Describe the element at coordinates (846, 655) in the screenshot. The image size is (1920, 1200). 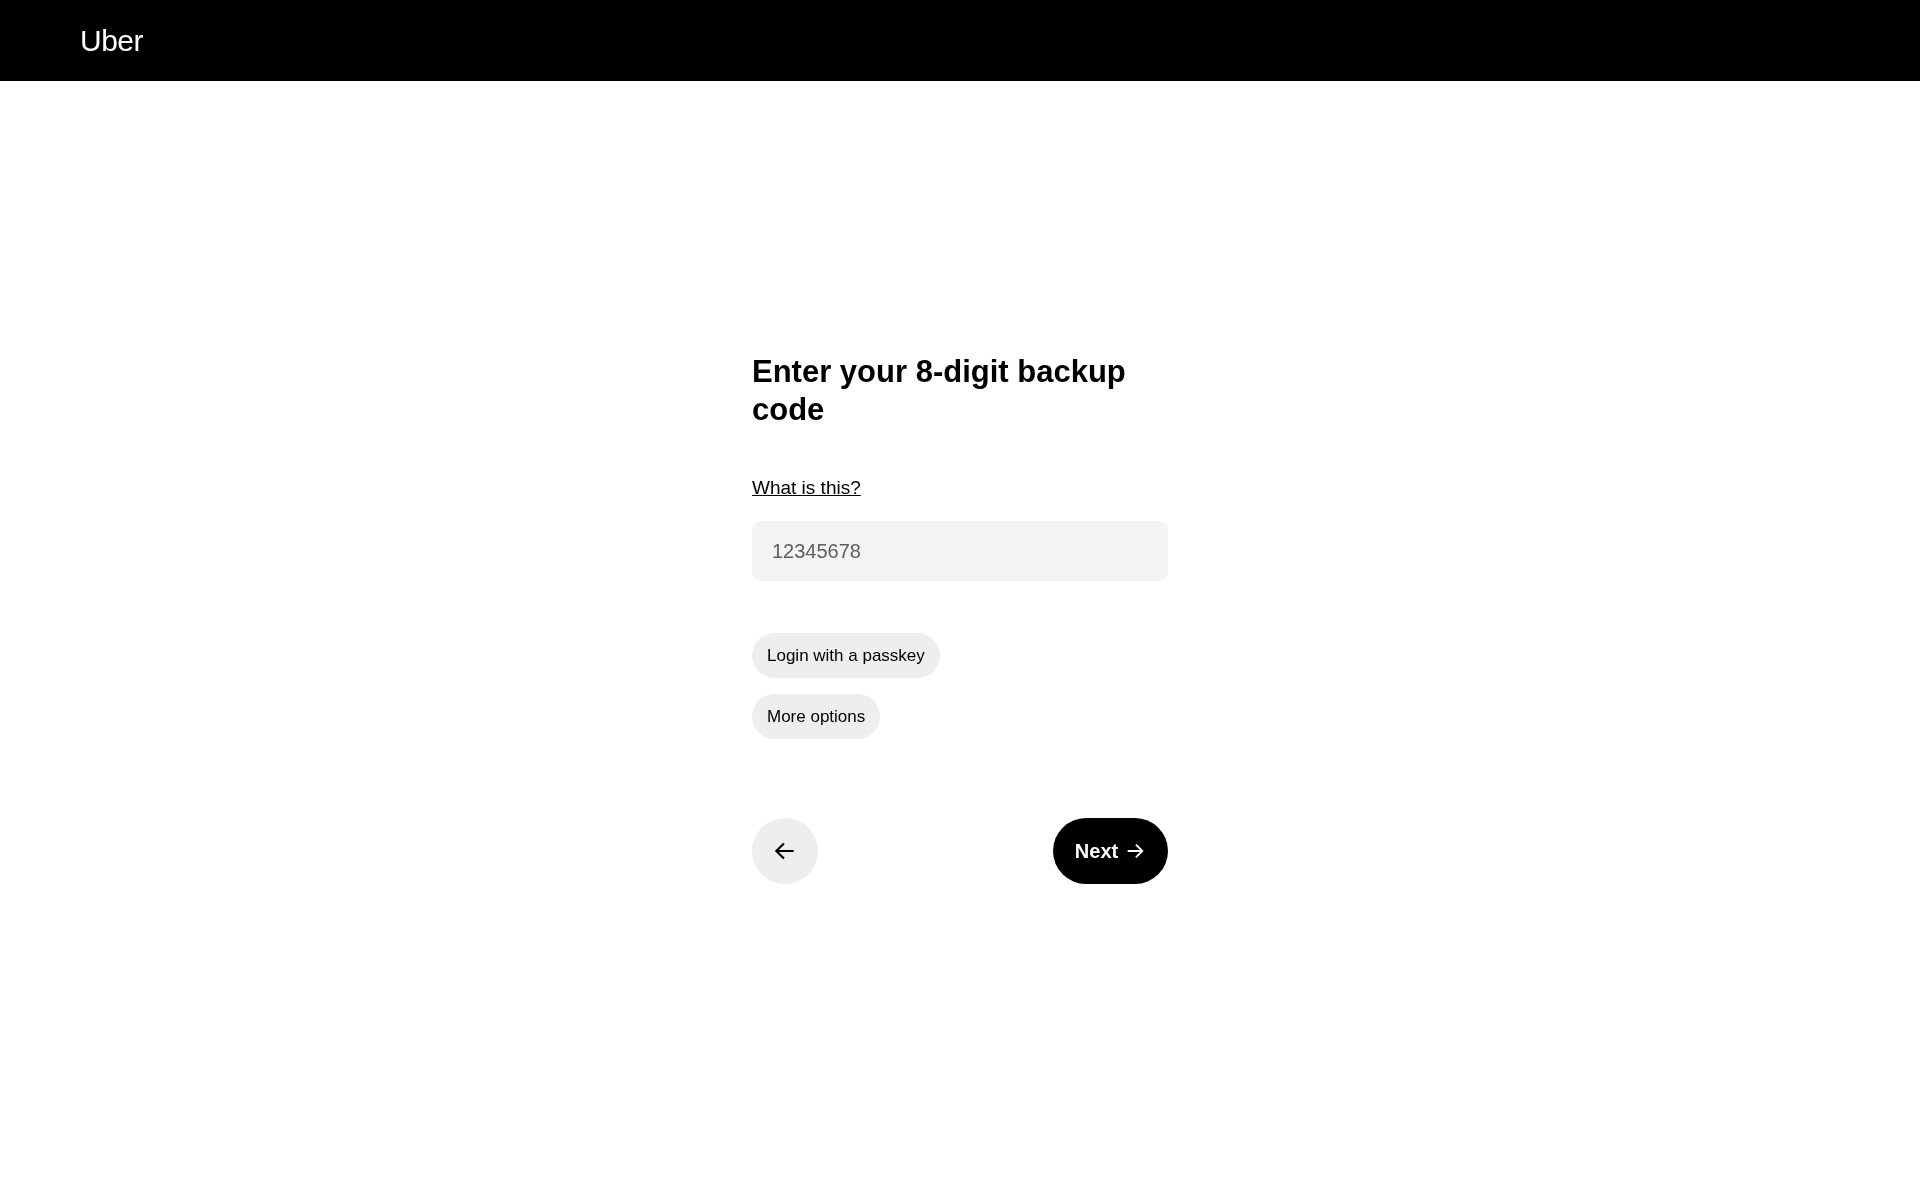
I see `option-button: Login with a passkey` at that location.